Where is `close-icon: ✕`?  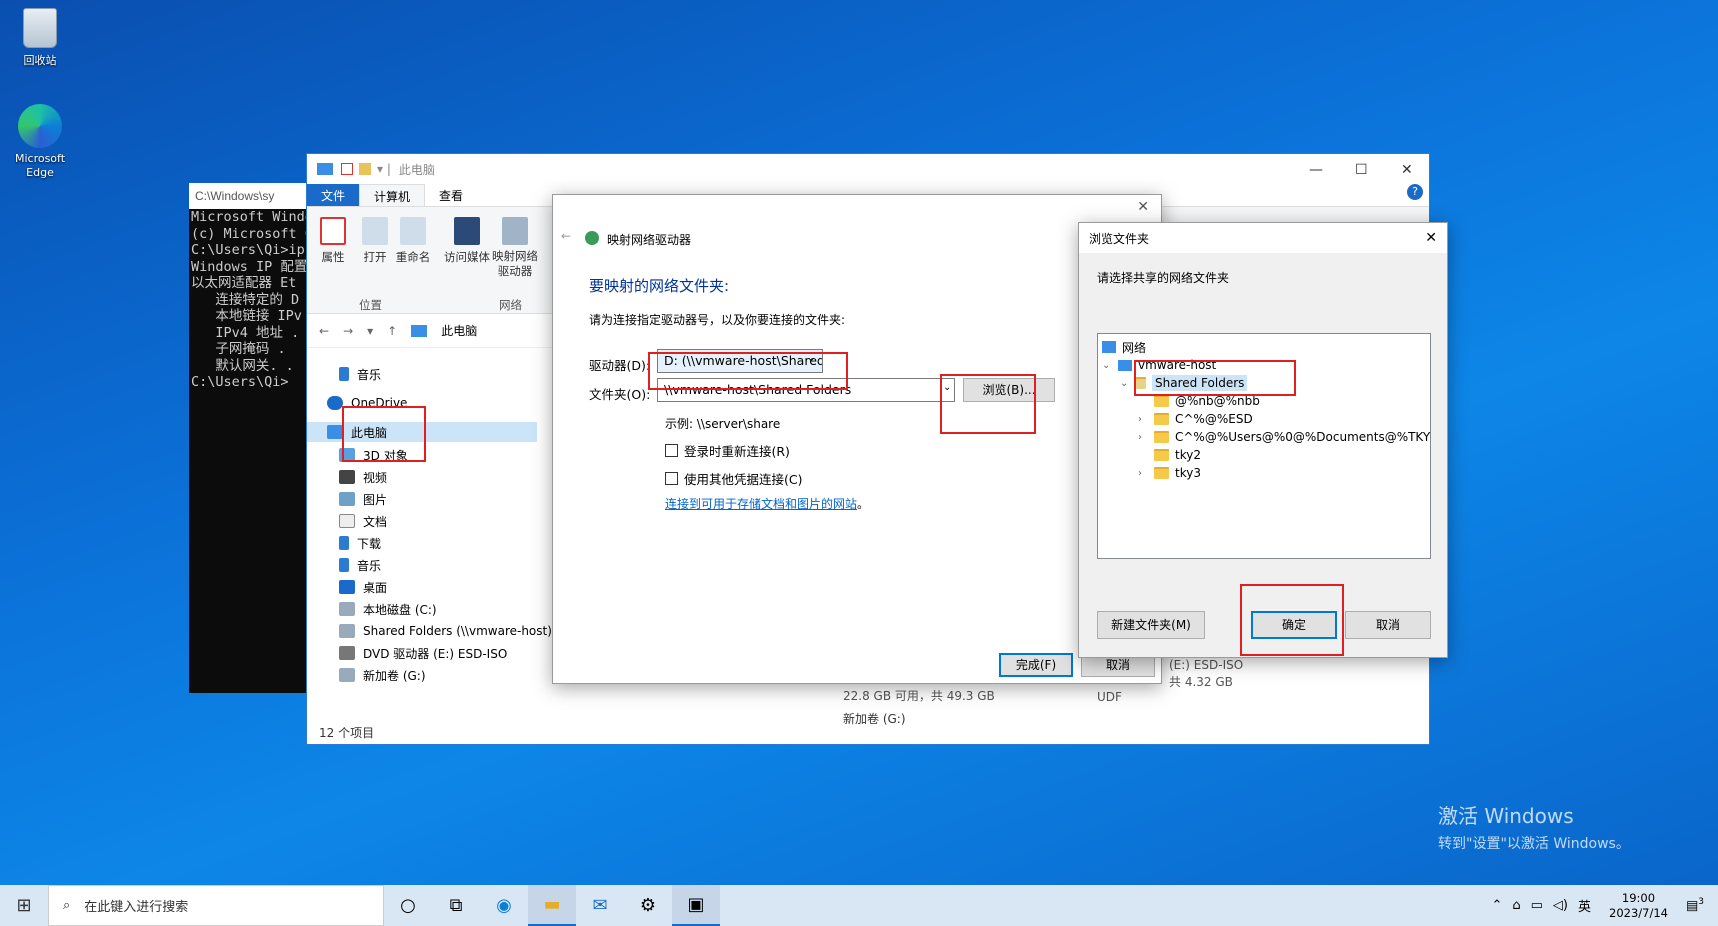
close-icon: ✕ is located at coordinates (1407, 170).